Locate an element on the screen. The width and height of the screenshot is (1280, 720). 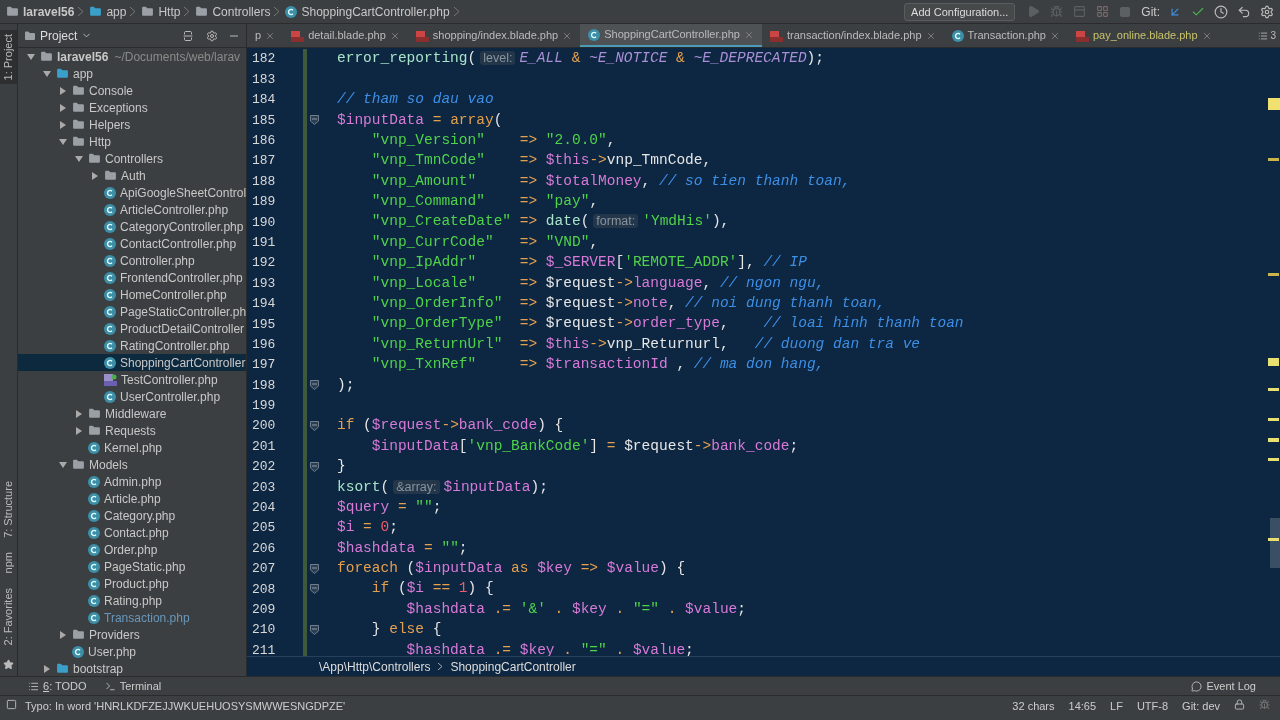
project-dropdown: Project is located at coordinates (59, 35).